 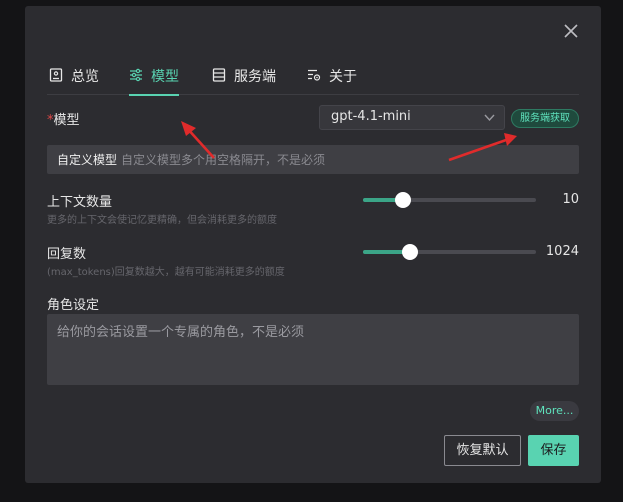 I want to click on sliders-icon, so click(x=136, y=75).